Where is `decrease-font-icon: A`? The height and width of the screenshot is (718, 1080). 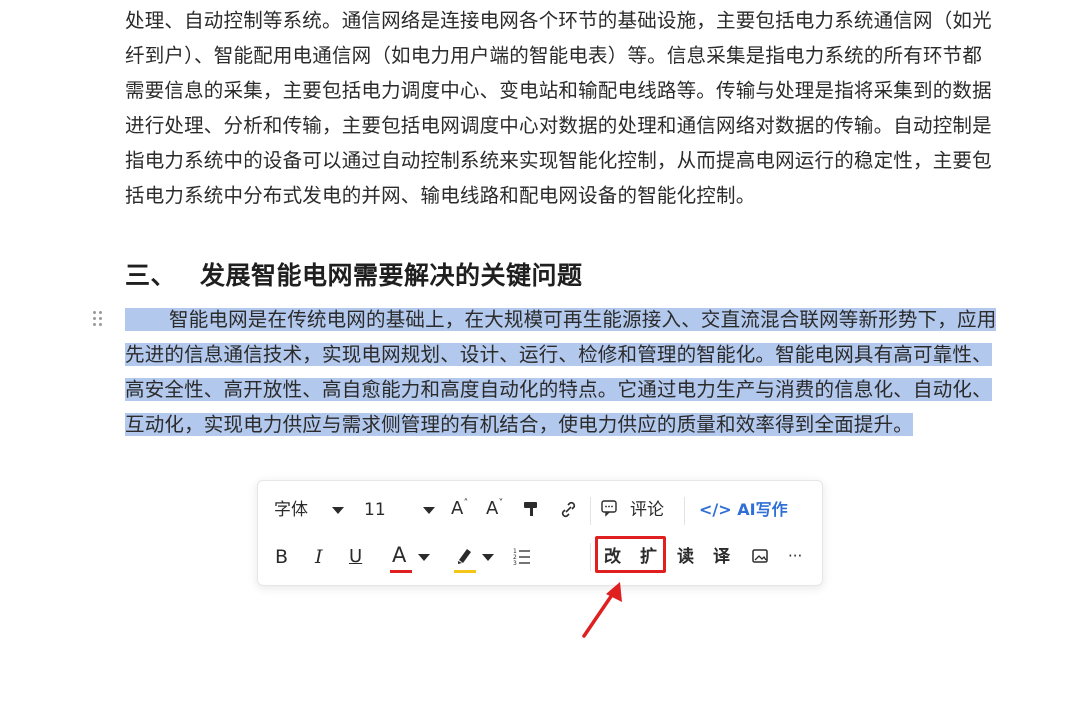 decrease-font-icon: A is located at coordinates (492, 508).